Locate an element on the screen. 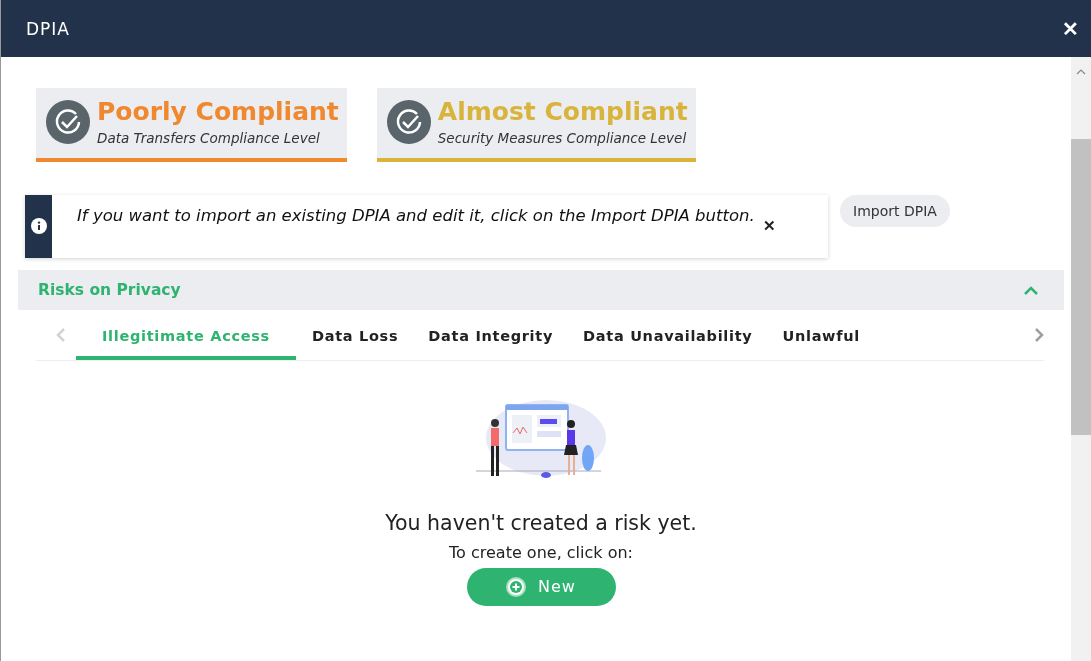 This screenshot has width=1091, height=661. window-title: DPIA is located at coordinates (48, 28).